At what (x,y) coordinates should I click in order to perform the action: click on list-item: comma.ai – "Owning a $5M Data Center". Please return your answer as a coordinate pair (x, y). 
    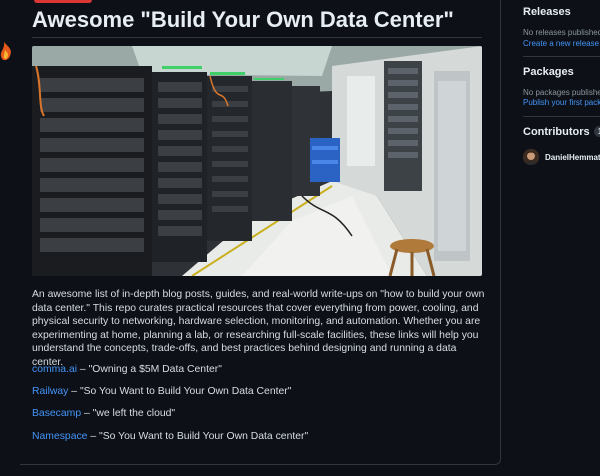
    Looking at the image, I should click on (127, 369).